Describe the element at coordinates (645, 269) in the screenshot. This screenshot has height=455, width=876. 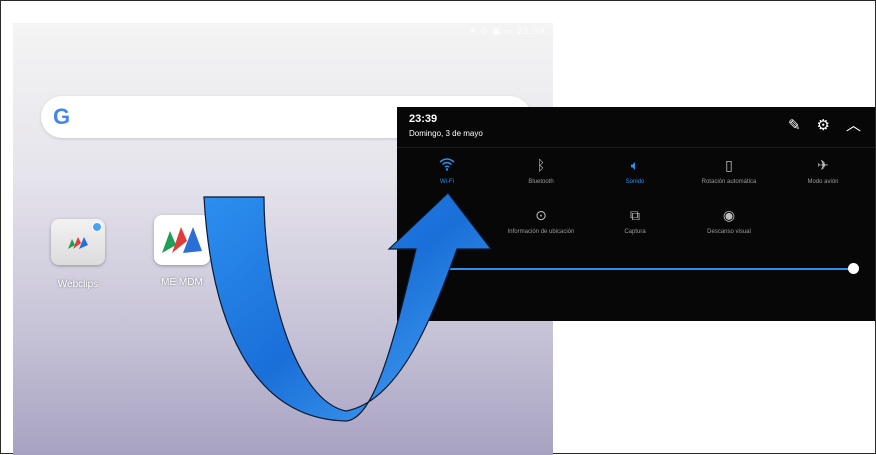
I see `brightness-slider-track` at that location.